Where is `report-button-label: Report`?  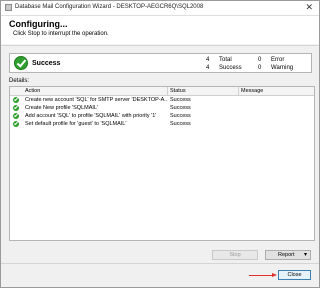
report-button-label: Report is located at coordinates (286, 255).